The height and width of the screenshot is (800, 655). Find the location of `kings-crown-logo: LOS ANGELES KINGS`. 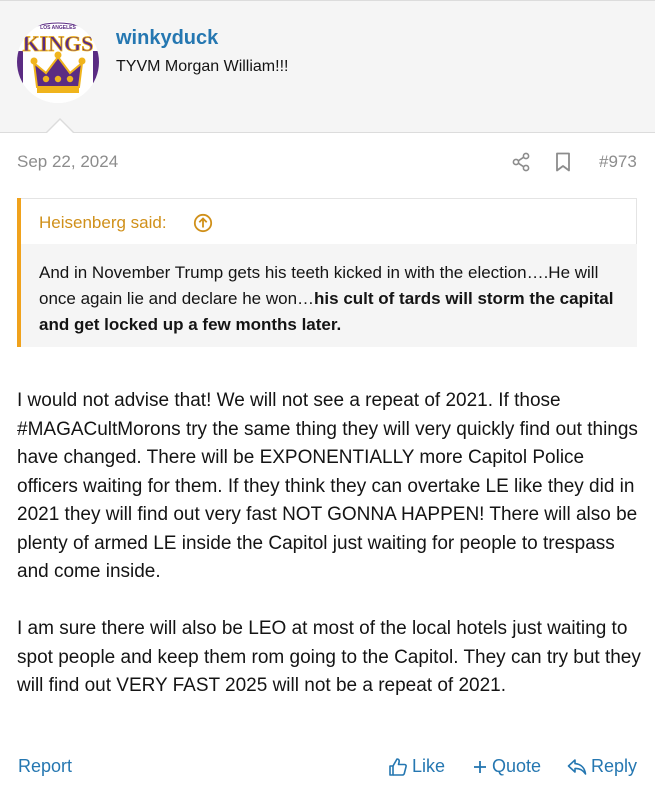

kings-crown-logo: LOS ANGELES KINGS is located at coordinates (58, 62).